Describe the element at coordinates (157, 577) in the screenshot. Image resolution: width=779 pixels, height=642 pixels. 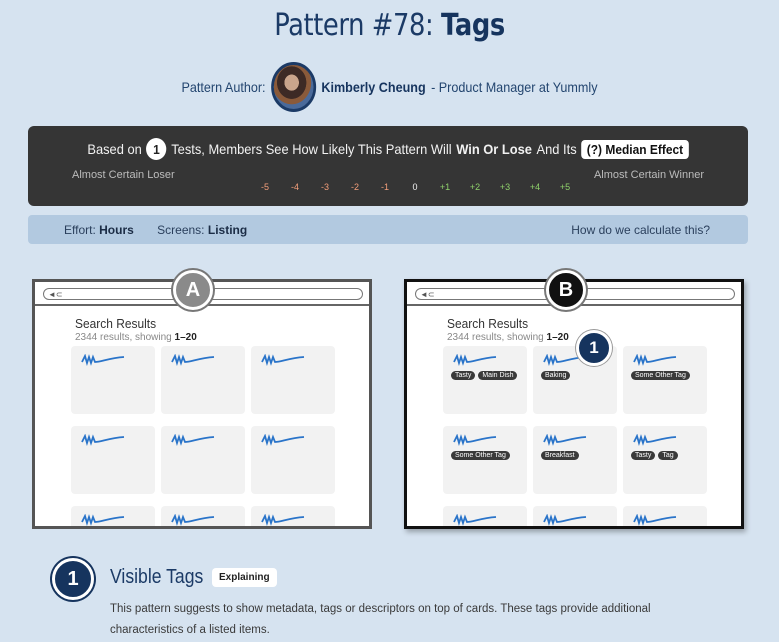
I see `detail-title: Visible Tags` at that location.